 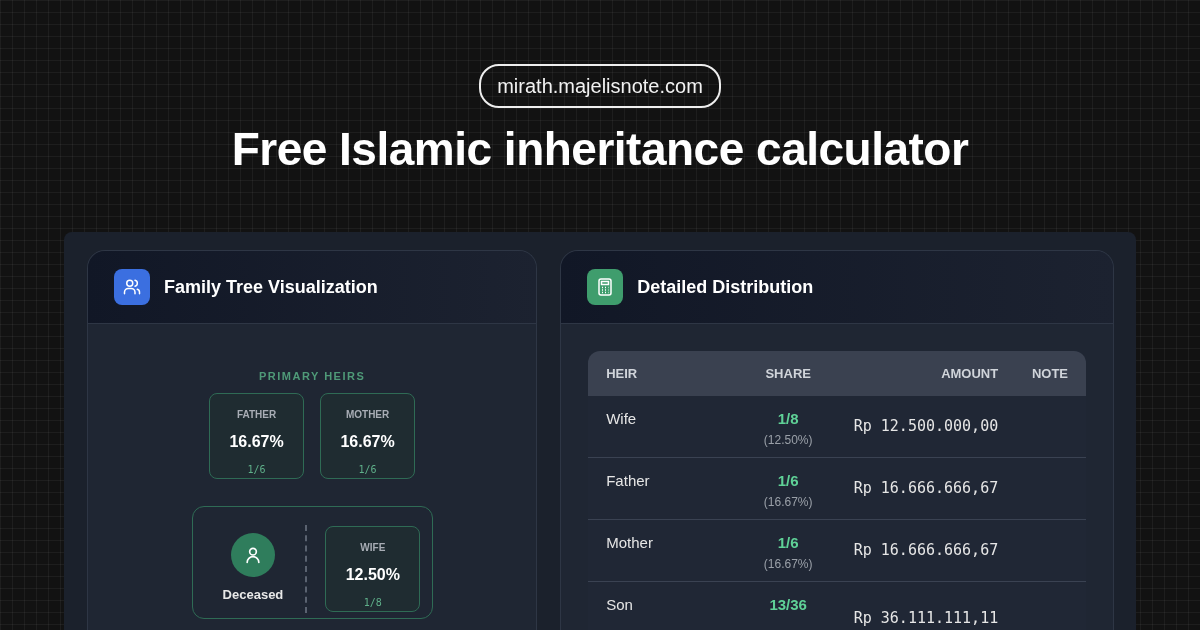 What do you see at coordinates (373, 547) in the screenshot?
I see `heir-label: WIFE` at bounding box center [373, 547].